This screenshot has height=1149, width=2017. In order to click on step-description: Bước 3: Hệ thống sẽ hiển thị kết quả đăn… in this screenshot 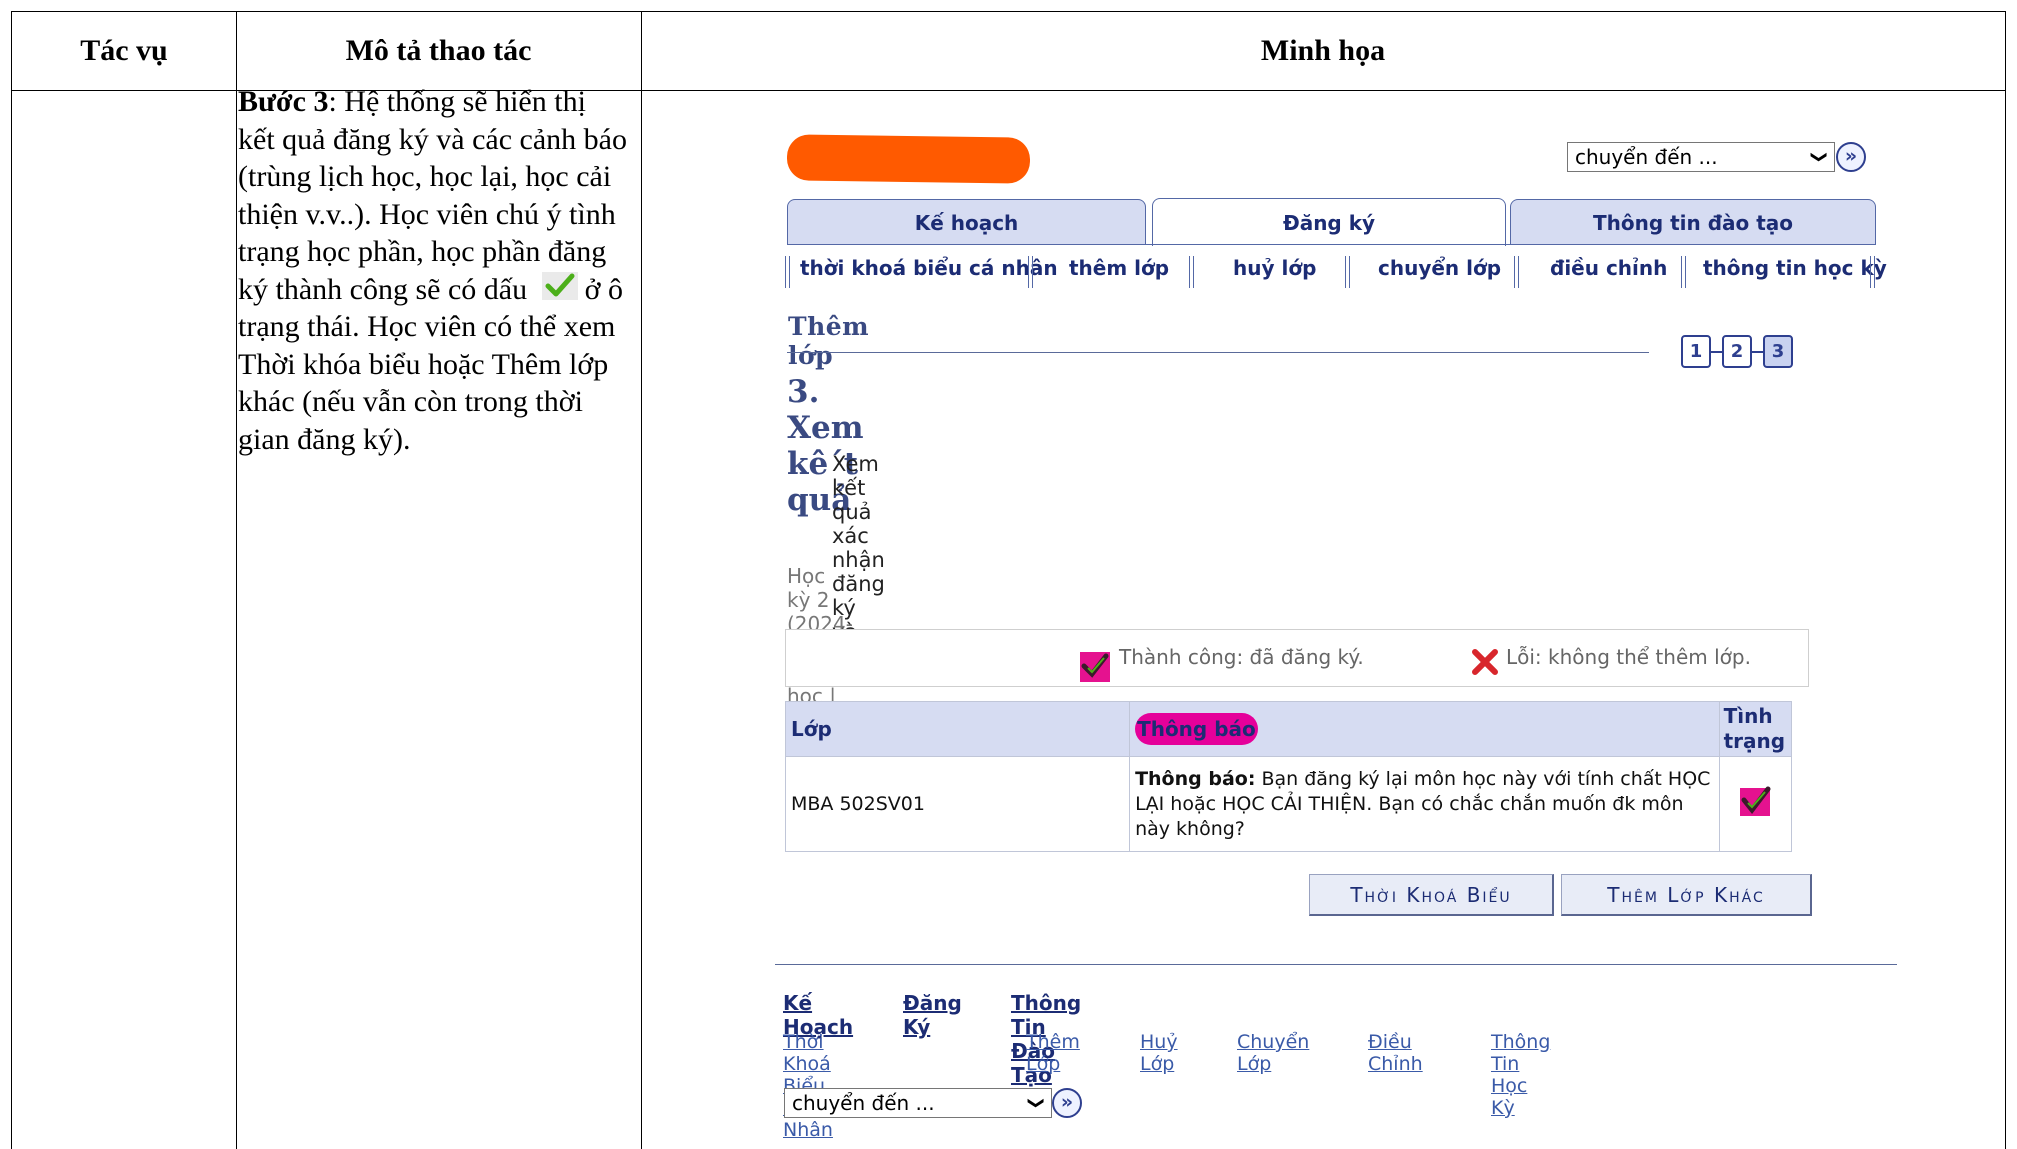, I will do `click(433, 270)`.